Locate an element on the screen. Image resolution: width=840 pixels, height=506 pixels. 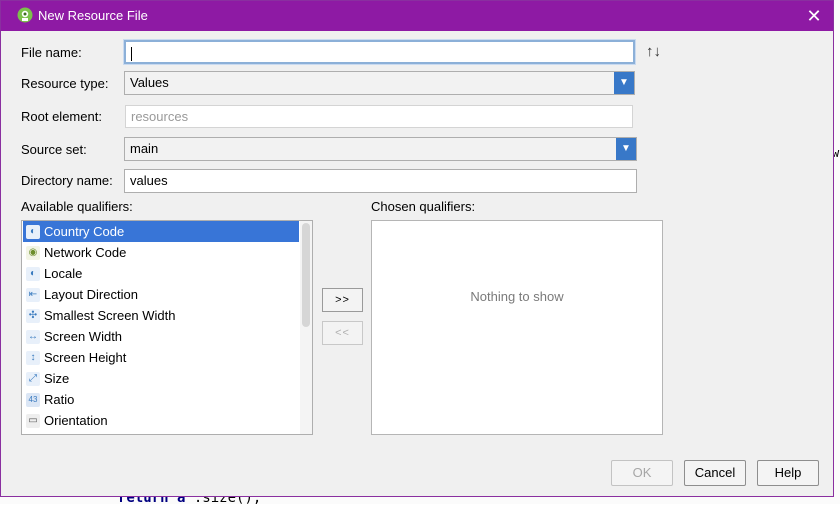
list-item: ◐ Country Code is located at coordinates (161, 231).